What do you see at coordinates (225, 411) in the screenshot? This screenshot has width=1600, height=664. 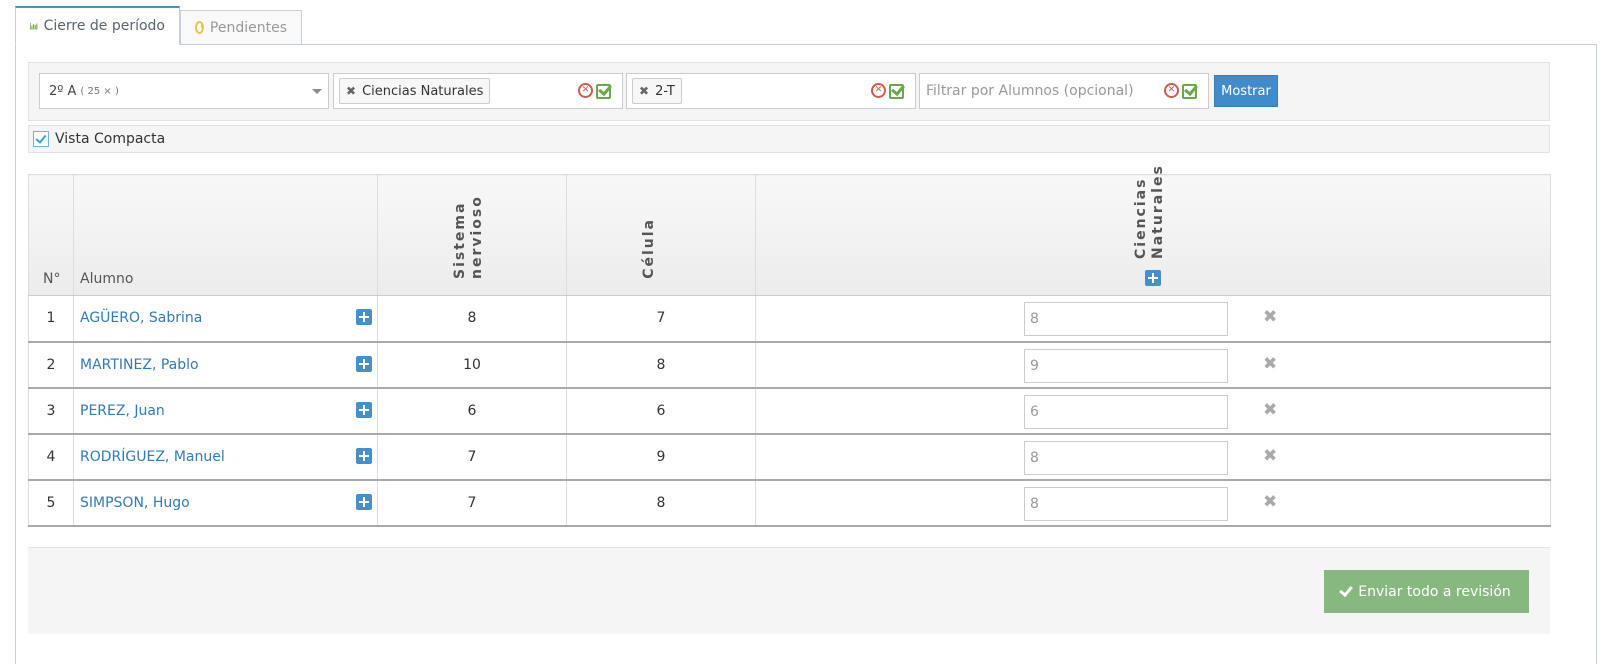 I see `student-cell: PEREZ, Juan` at bounding box center [225, 411].